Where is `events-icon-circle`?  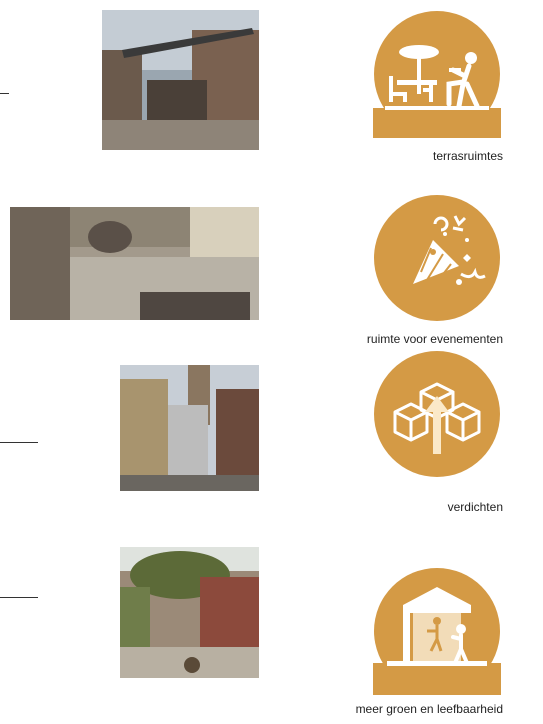 events-icon-circle is located at coordinates (437, 258).